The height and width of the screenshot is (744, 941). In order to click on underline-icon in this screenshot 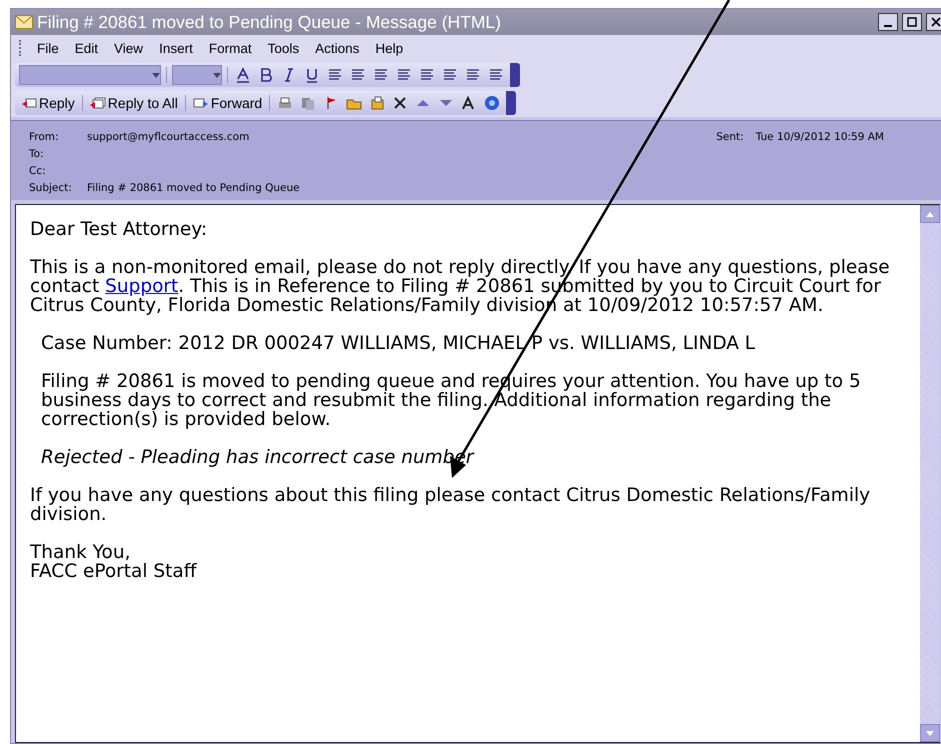, I will do `click(312, 75)`.